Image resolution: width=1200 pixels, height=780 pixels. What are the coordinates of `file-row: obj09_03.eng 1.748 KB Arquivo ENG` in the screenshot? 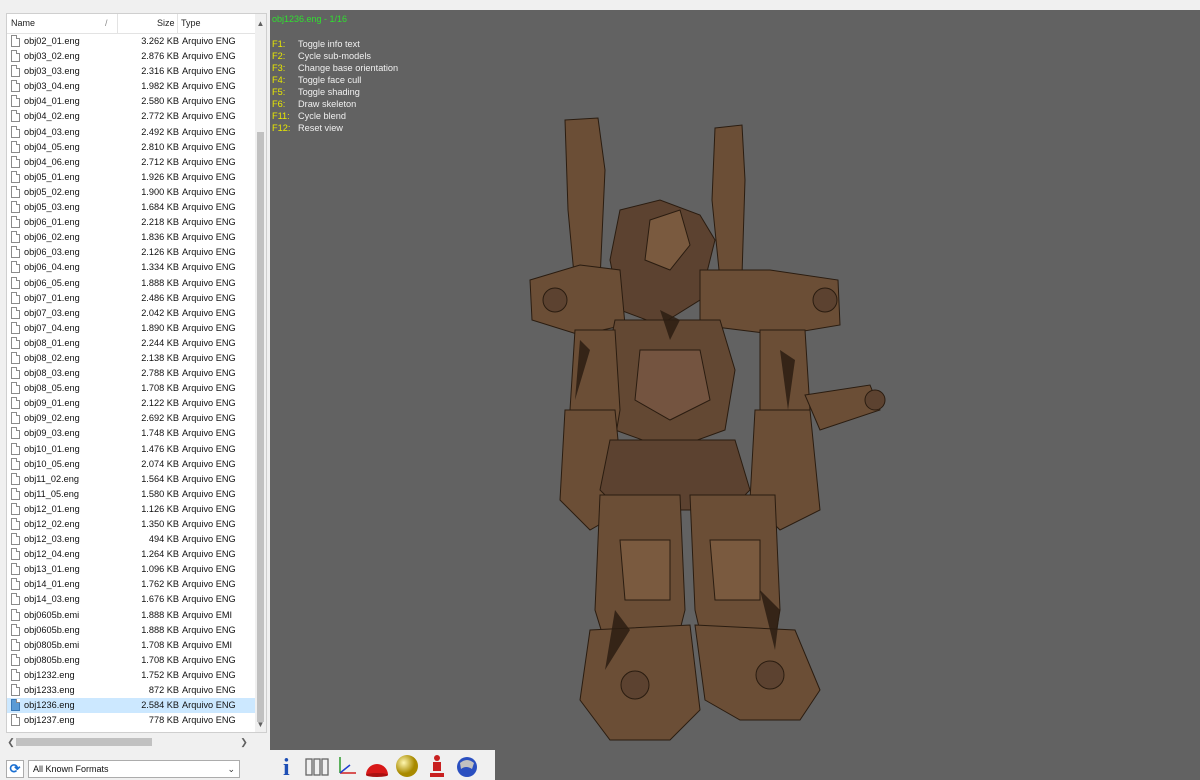 It's located at (131, 433).